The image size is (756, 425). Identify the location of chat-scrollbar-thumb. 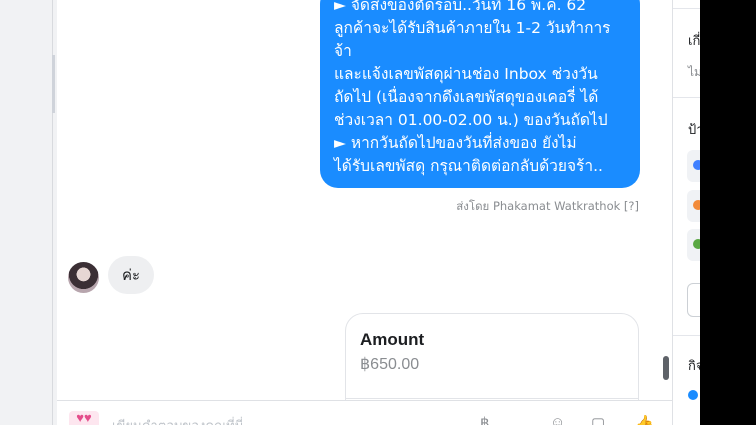
(666, 368).